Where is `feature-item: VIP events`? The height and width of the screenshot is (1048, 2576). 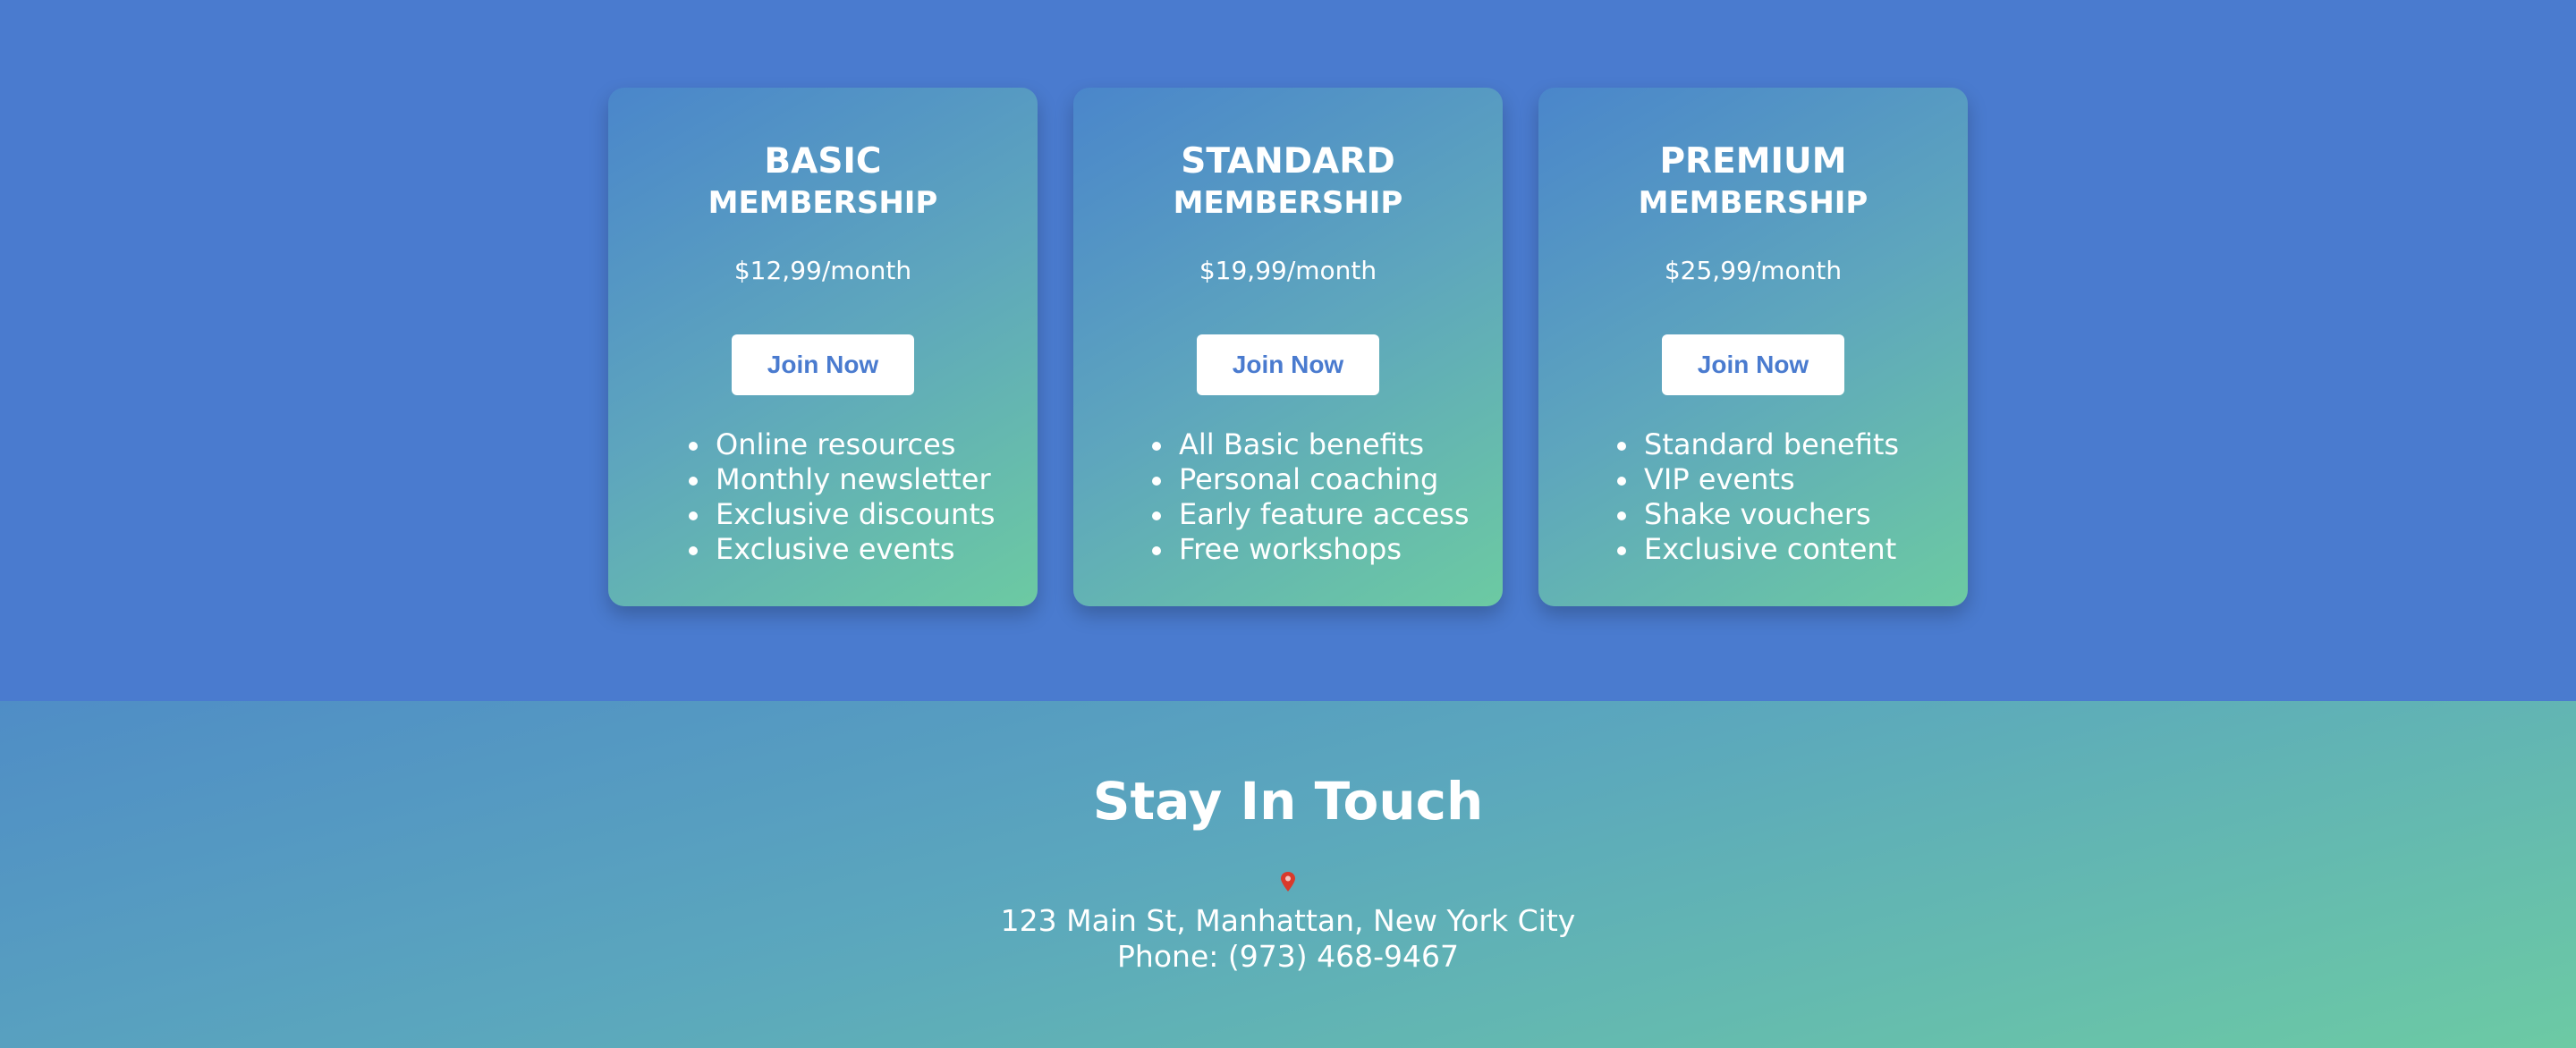
feature-item: VIP events is located at coordinates (1758, 479).